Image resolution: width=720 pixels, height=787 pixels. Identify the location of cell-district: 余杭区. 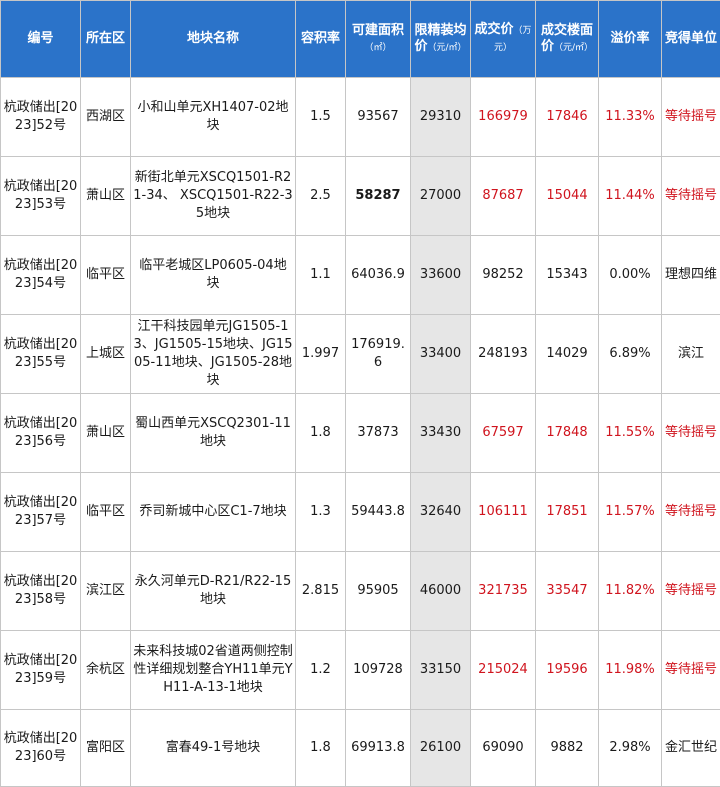
(106, 670).